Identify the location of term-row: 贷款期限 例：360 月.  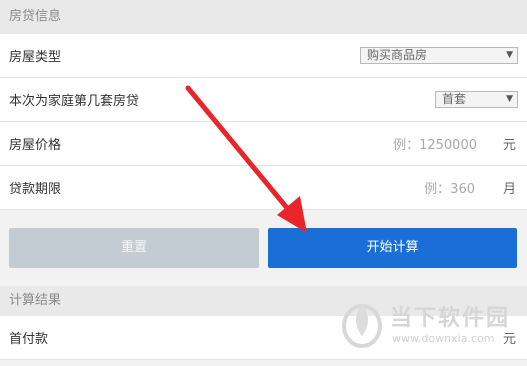
(263, 188).